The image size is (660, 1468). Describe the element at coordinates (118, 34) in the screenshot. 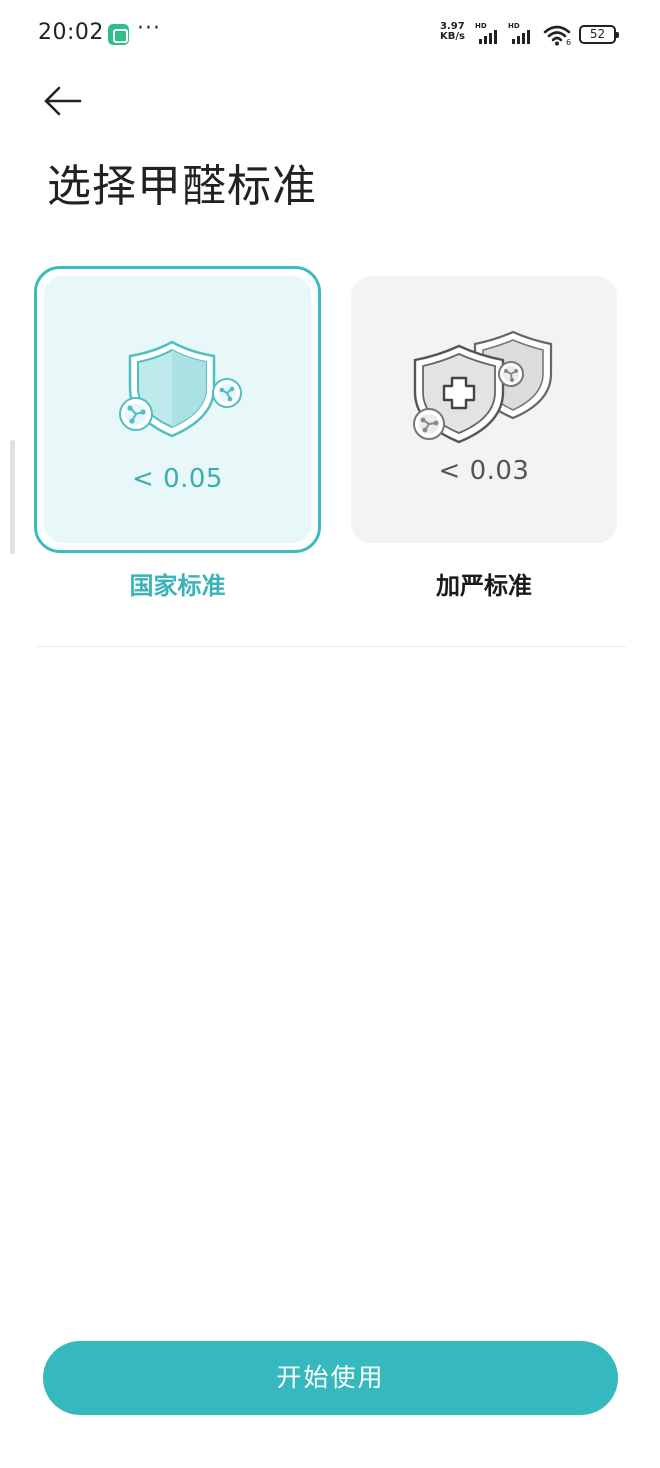

I see `mi-home-icon` at that location.